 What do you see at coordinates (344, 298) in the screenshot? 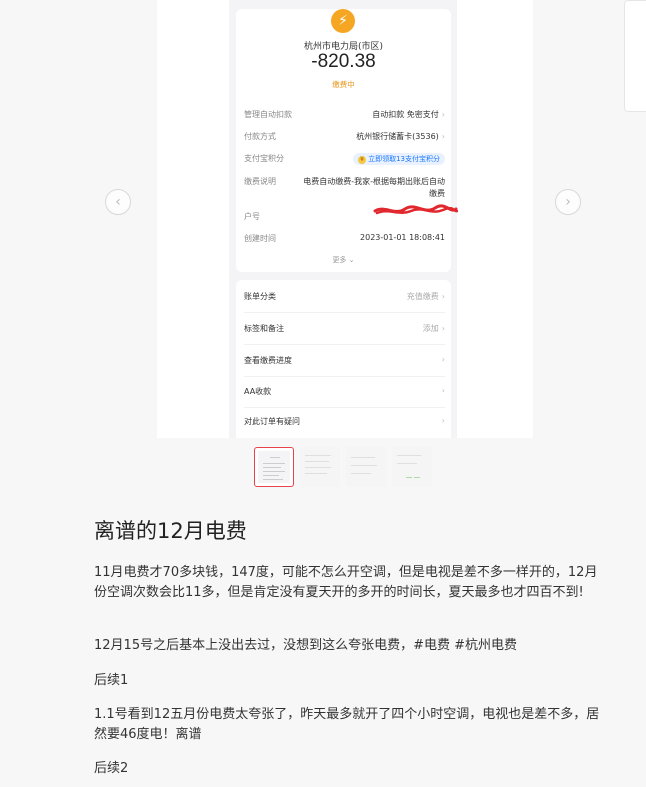
I see `option-bill-category: 账单分类 充值缴费 ›` at bounding box center [344, 298].